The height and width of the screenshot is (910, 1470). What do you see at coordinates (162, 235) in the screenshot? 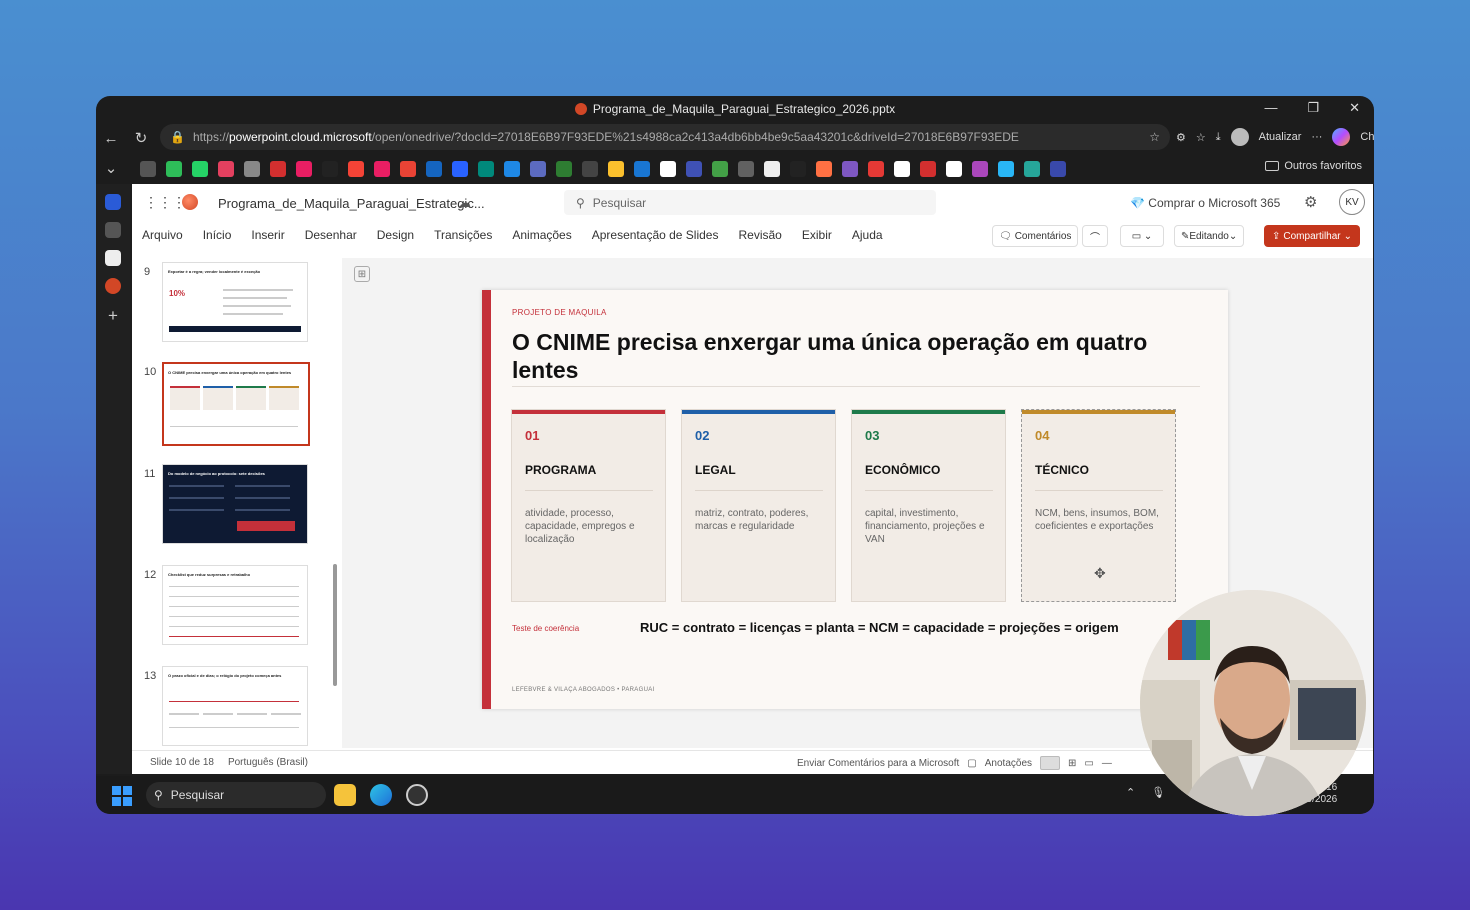
I see `ribbon-tab-arquivo: Arquivo` at bounding box center [162, 235].